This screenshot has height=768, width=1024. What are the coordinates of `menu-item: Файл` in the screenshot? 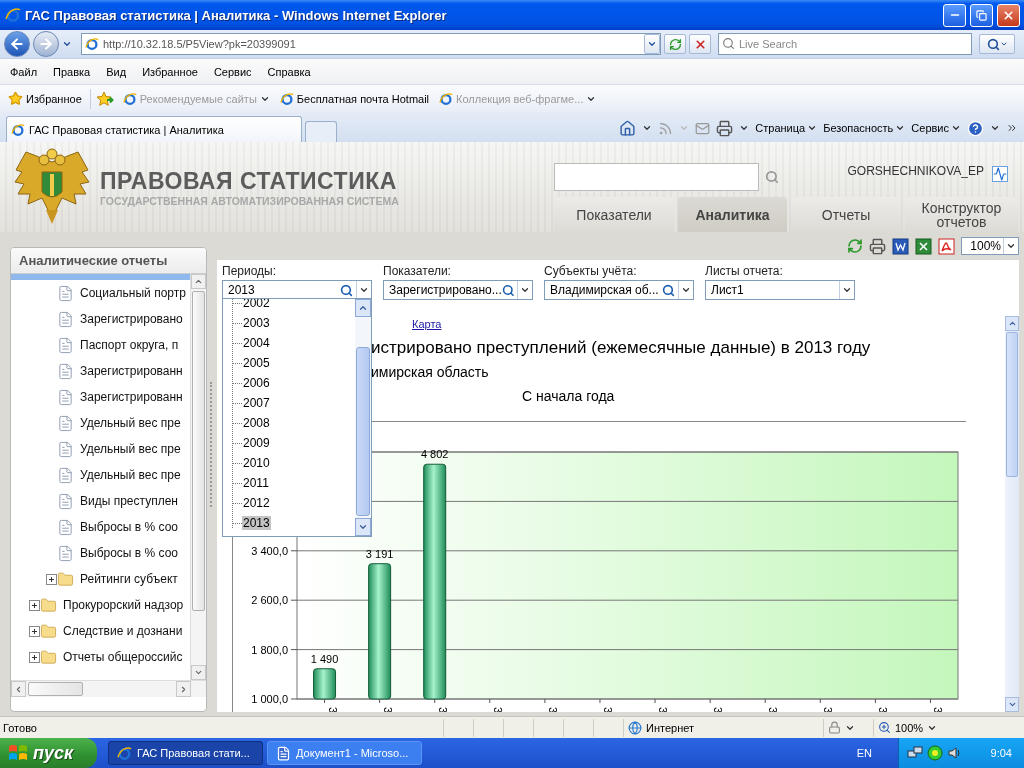 It's located at (24, 71).